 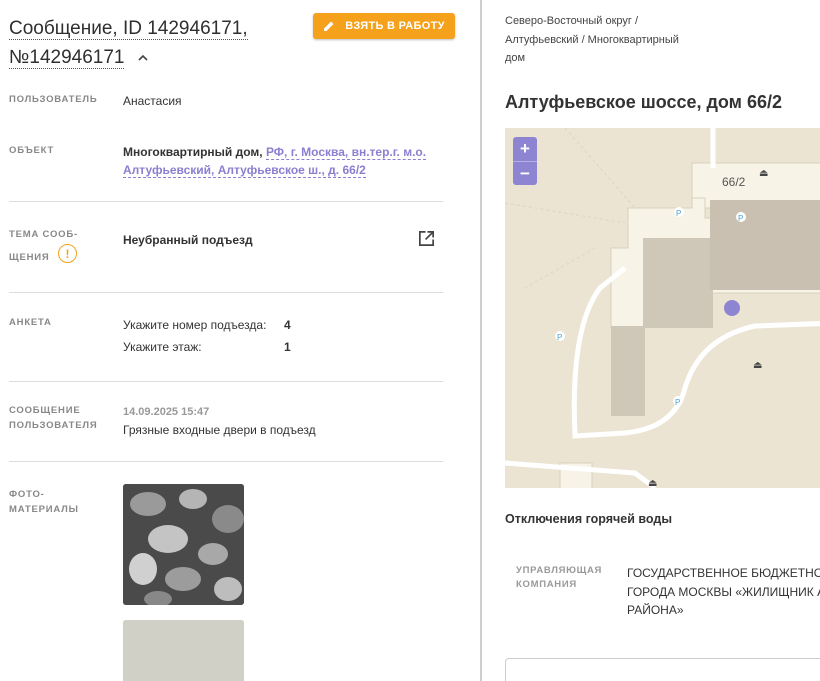 What do you see at coordinates (525, 149) in the screenshot?
I see `zoom-in-button: +` at bounding box center [525, 149].